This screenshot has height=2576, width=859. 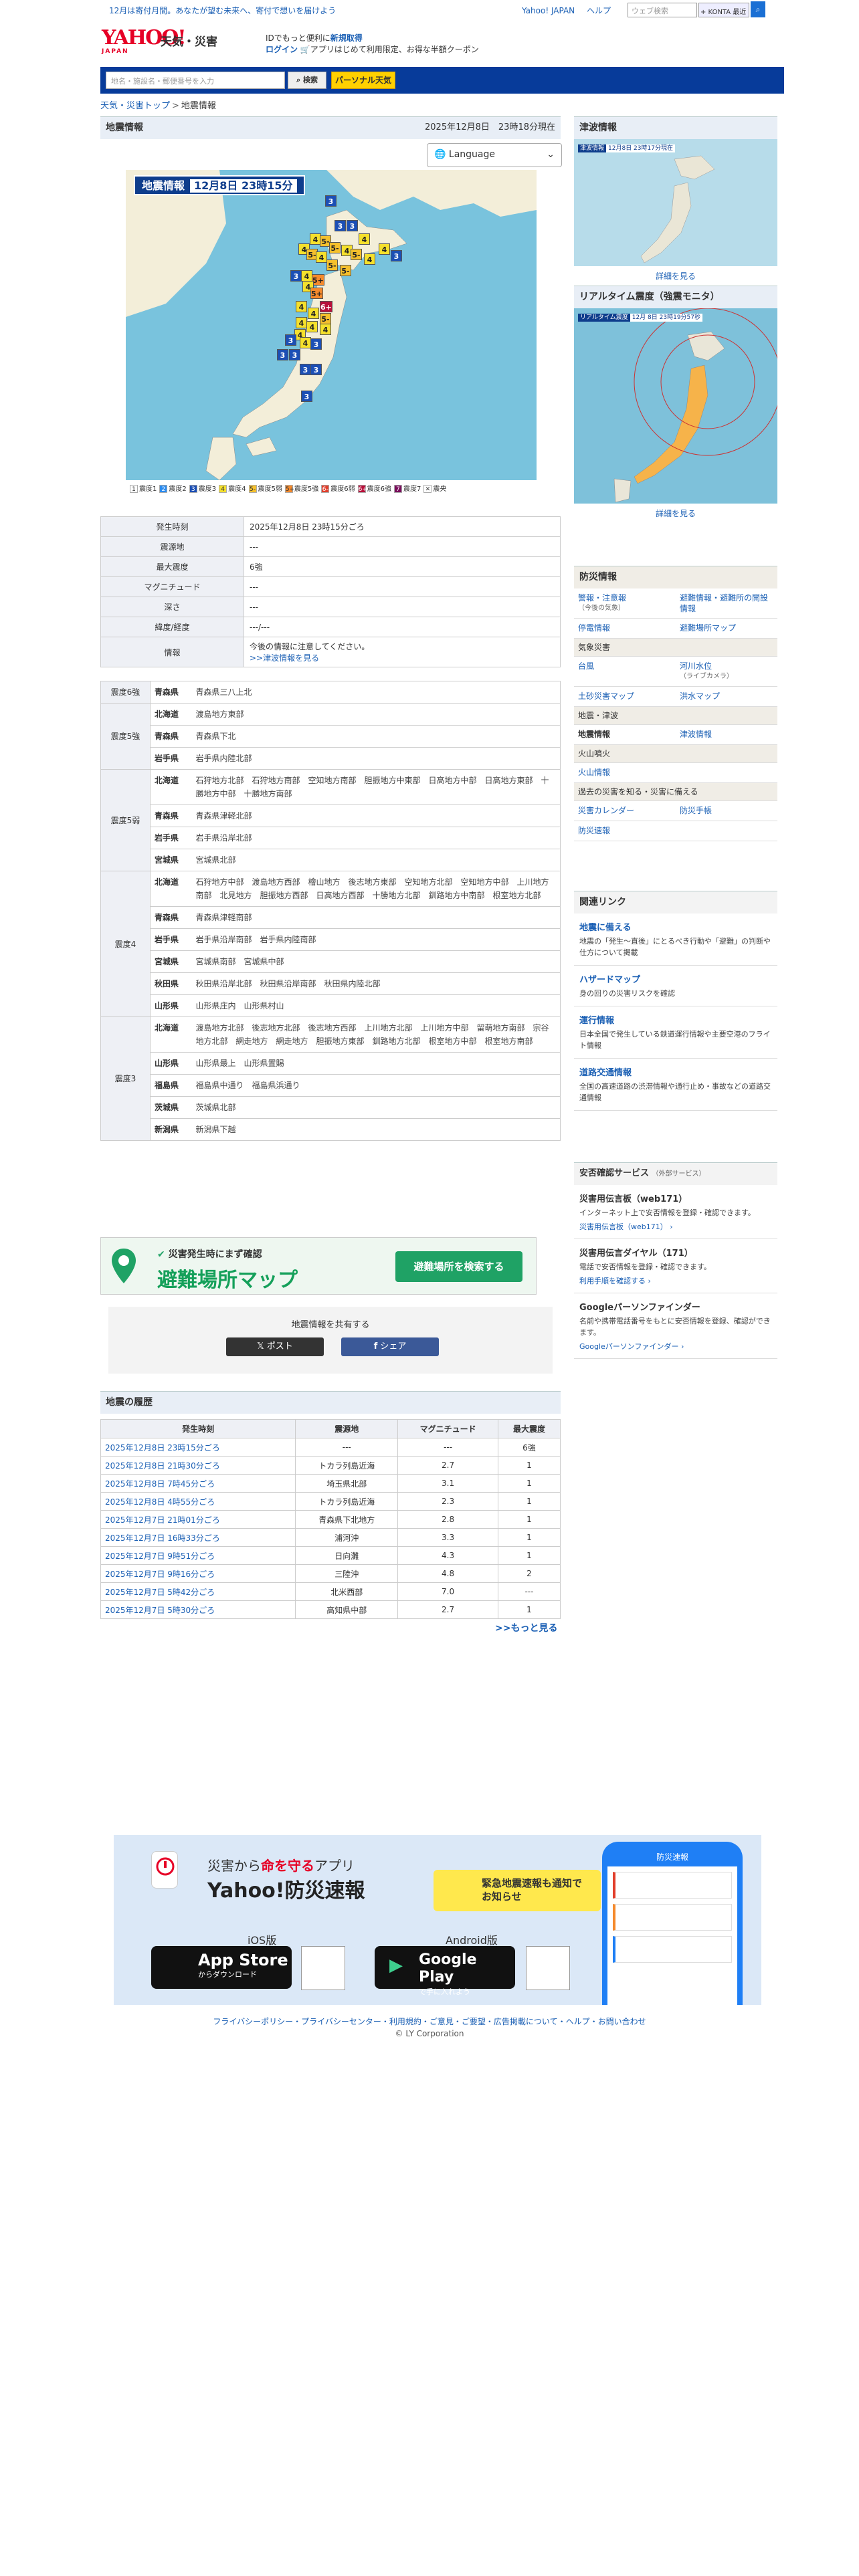 I want to click on history-row: 2025年12月8日 23時15分ごろ --- --- 6強, so click(x=330, y=1447).